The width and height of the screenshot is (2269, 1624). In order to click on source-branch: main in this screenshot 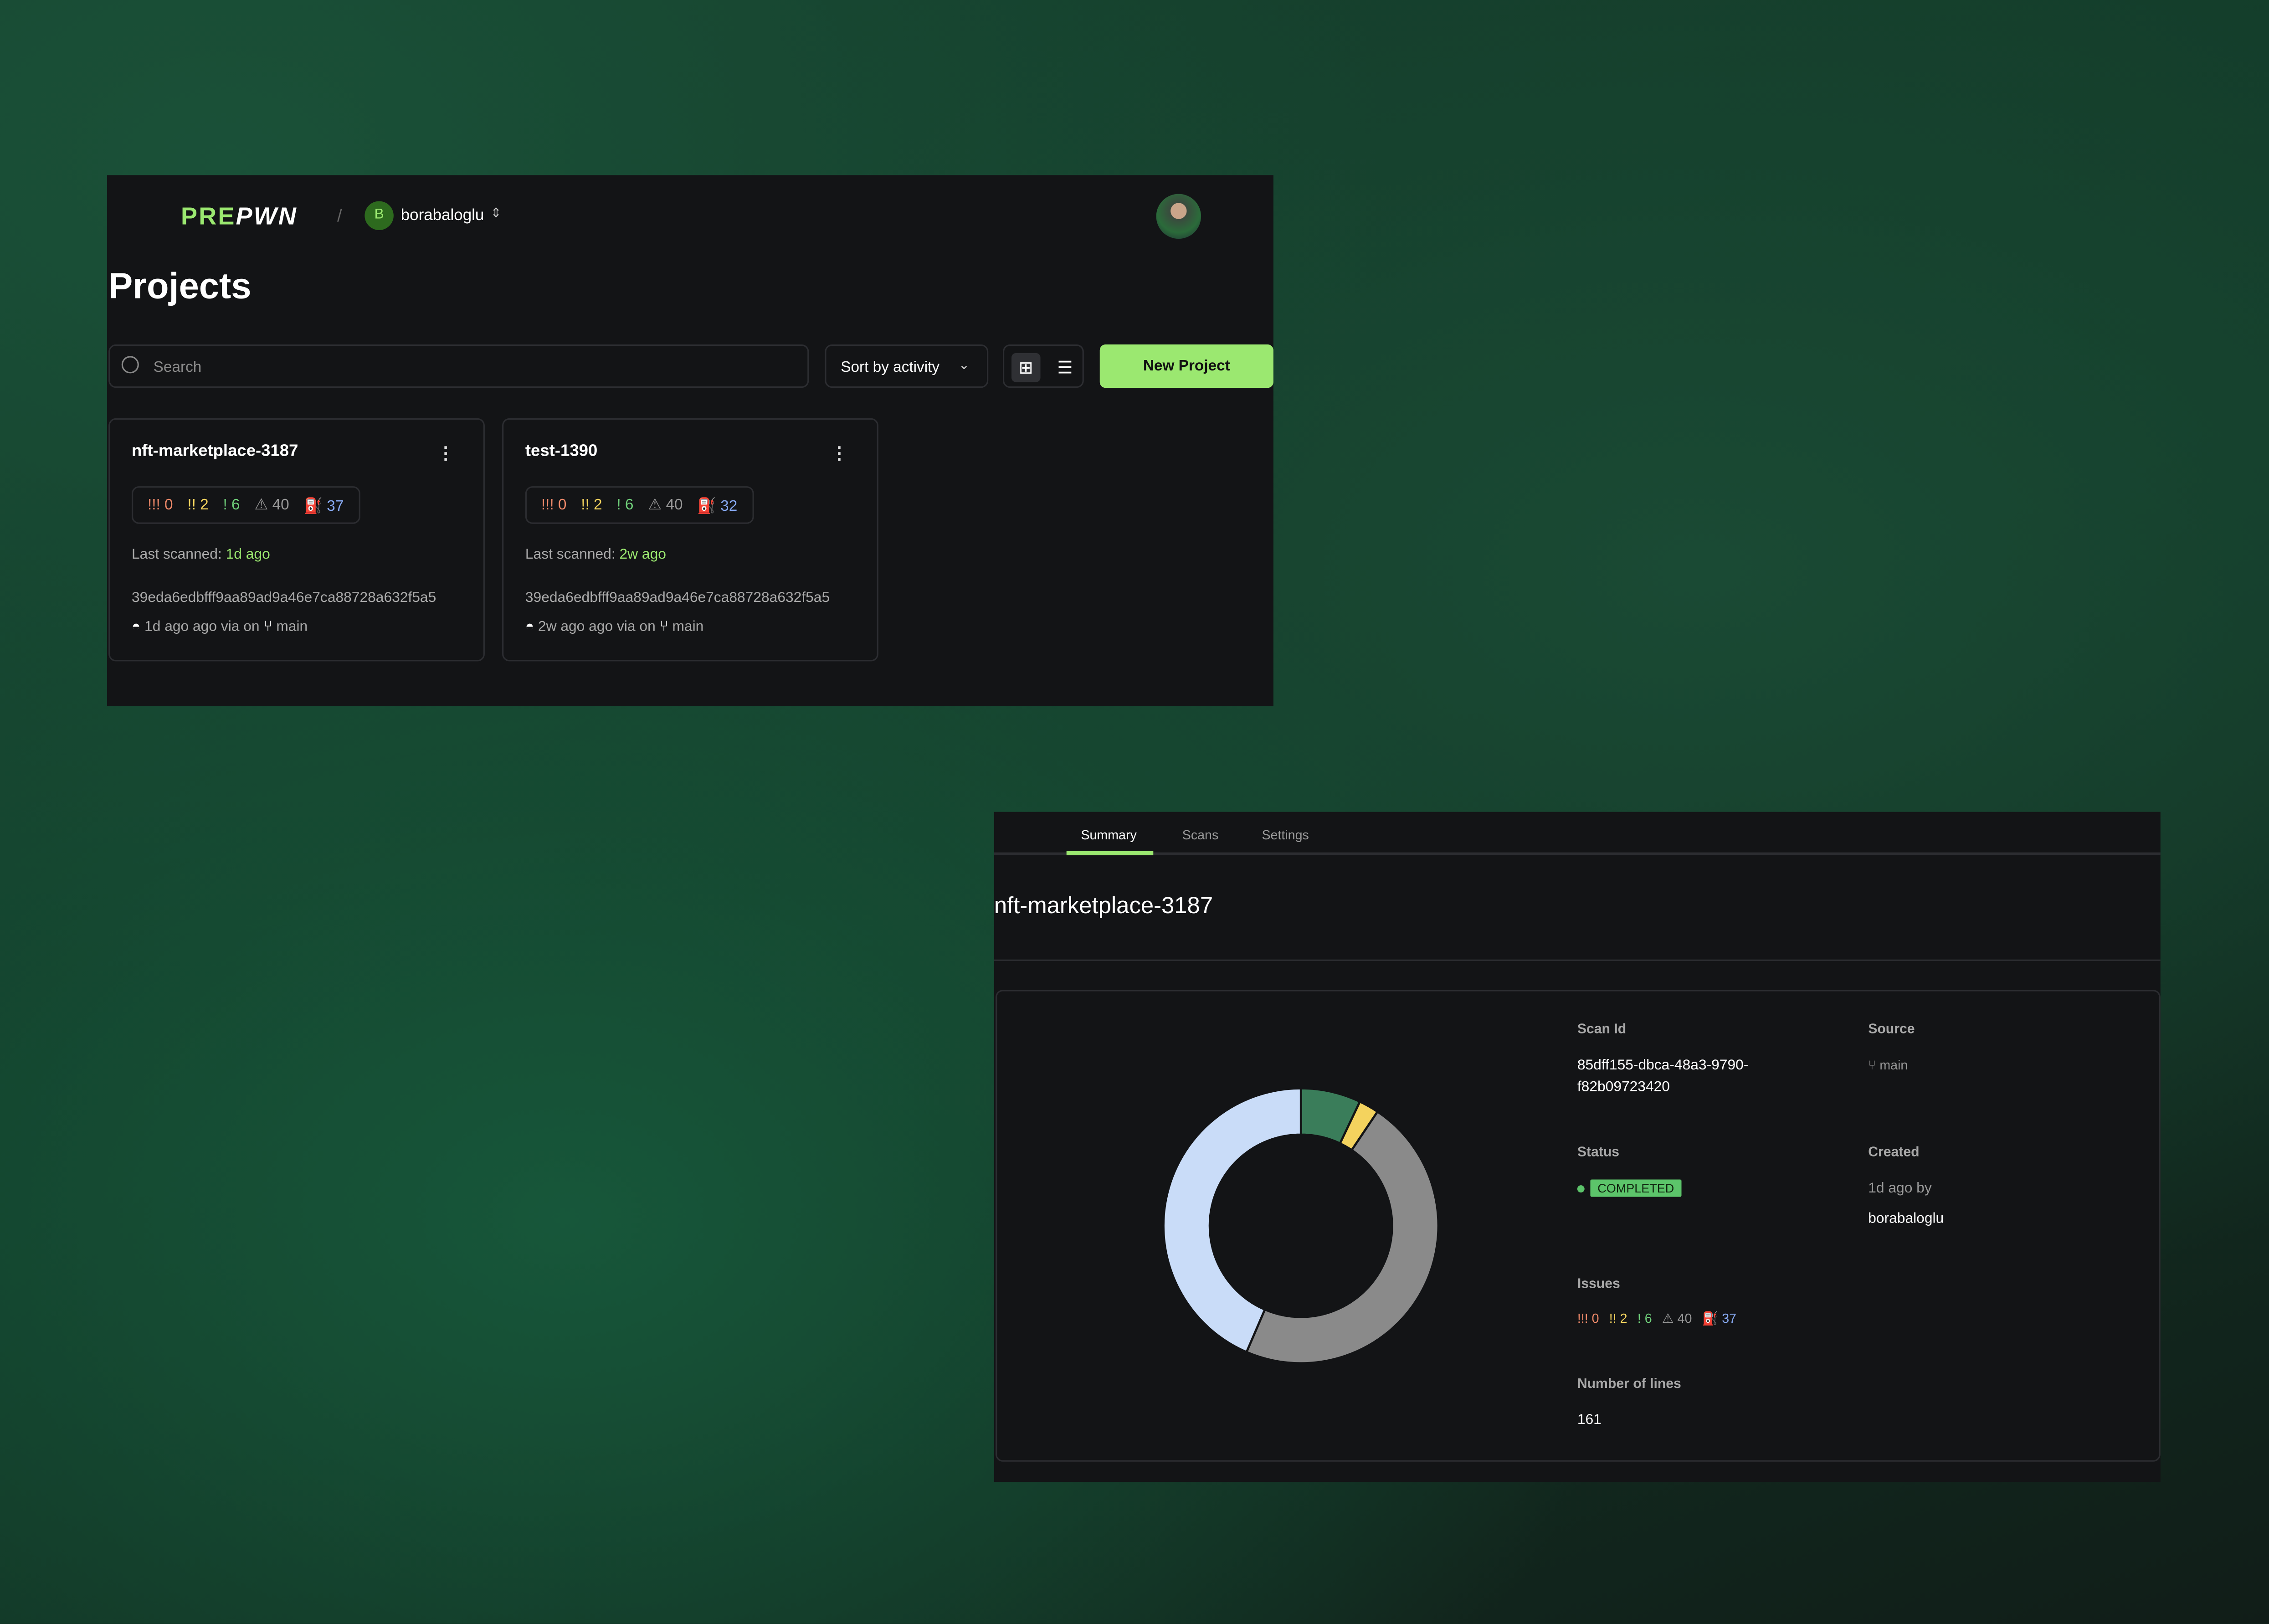, I will do `click(1893, 1065)`.